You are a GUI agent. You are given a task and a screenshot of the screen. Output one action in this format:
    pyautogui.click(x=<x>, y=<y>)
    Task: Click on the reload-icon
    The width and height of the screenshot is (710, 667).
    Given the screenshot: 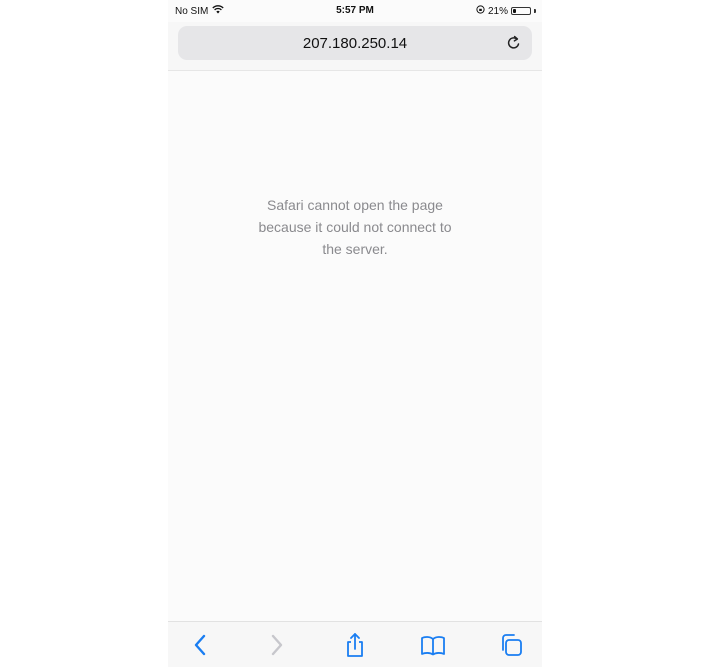 What is the action you would take?
    pyautogui.click(x=514, y=43)
    